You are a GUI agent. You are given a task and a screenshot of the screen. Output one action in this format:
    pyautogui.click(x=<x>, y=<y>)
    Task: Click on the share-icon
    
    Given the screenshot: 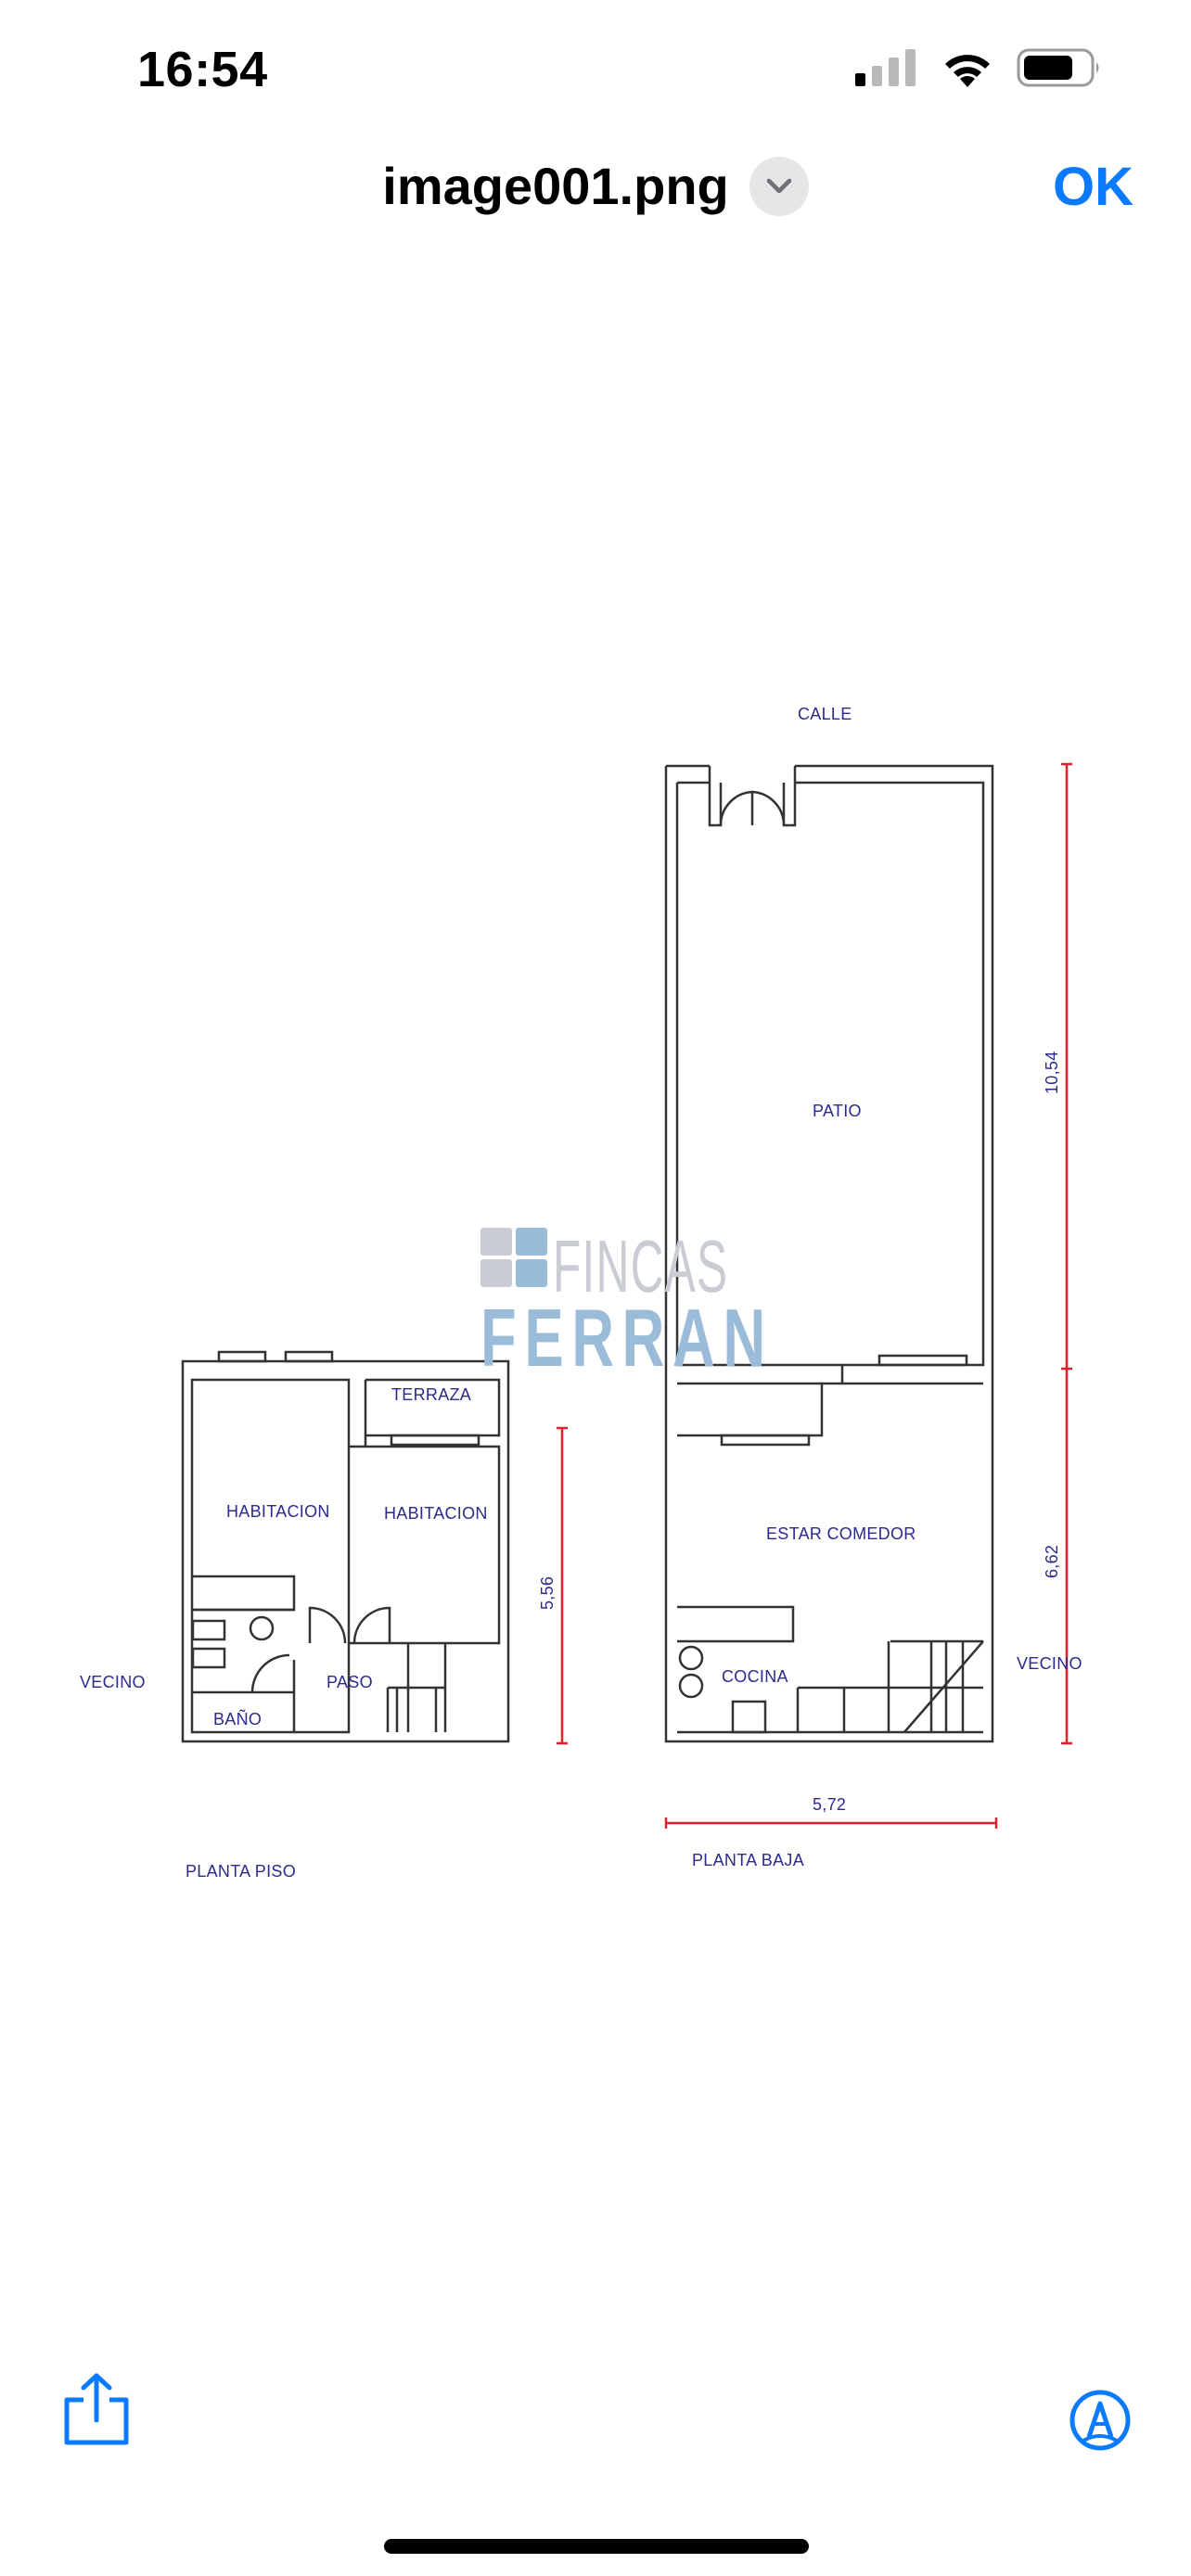 What is the action you would take?
    pyautogui.click(x=96, y=2409)
    